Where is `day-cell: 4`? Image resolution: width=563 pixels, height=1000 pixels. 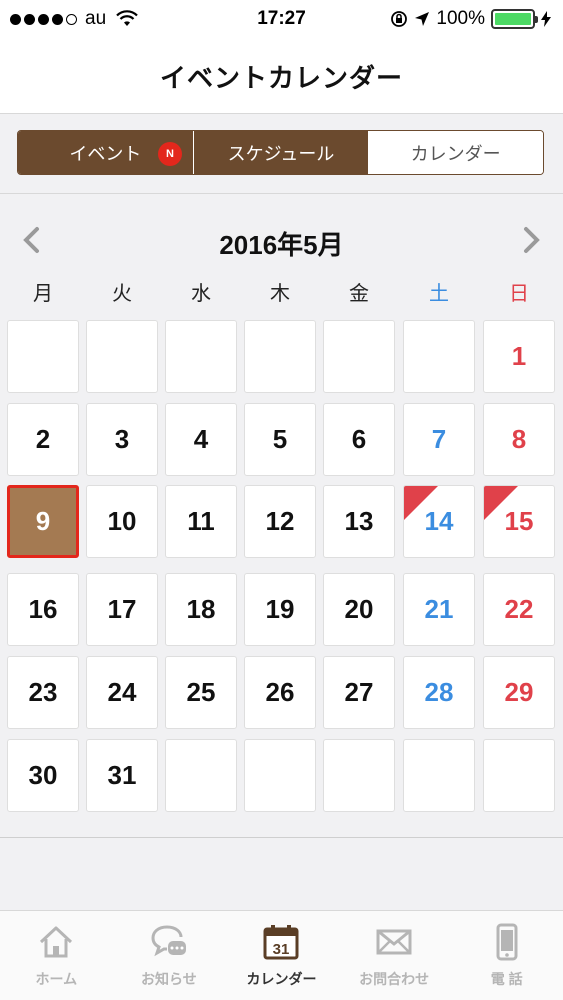 day-cell: 4 is located at coordinates (201, 439).